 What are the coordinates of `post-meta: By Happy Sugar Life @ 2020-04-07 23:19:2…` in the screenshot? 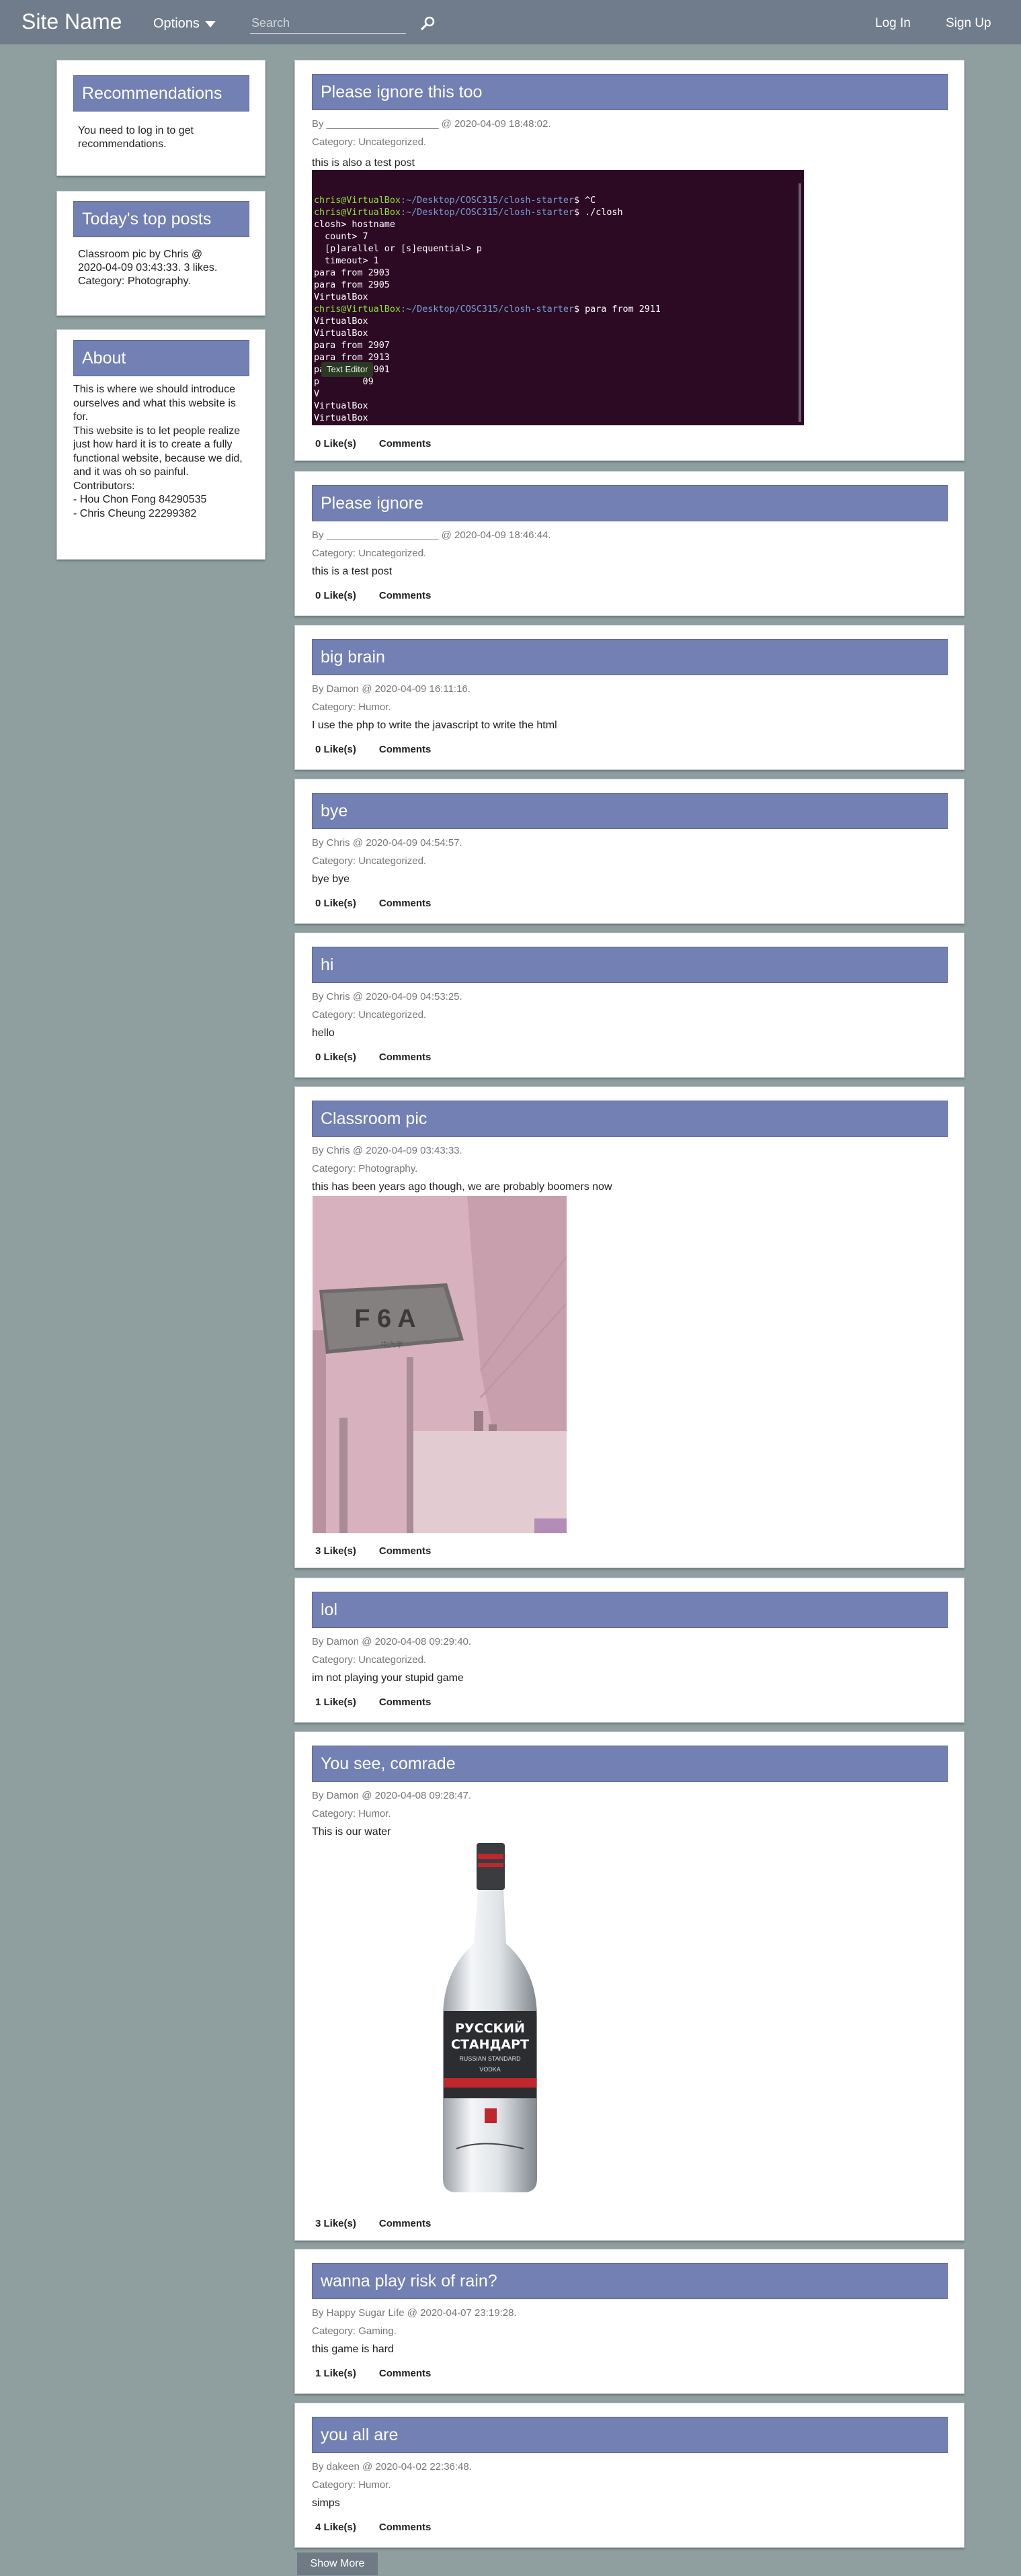 It's located at (414, 2313).